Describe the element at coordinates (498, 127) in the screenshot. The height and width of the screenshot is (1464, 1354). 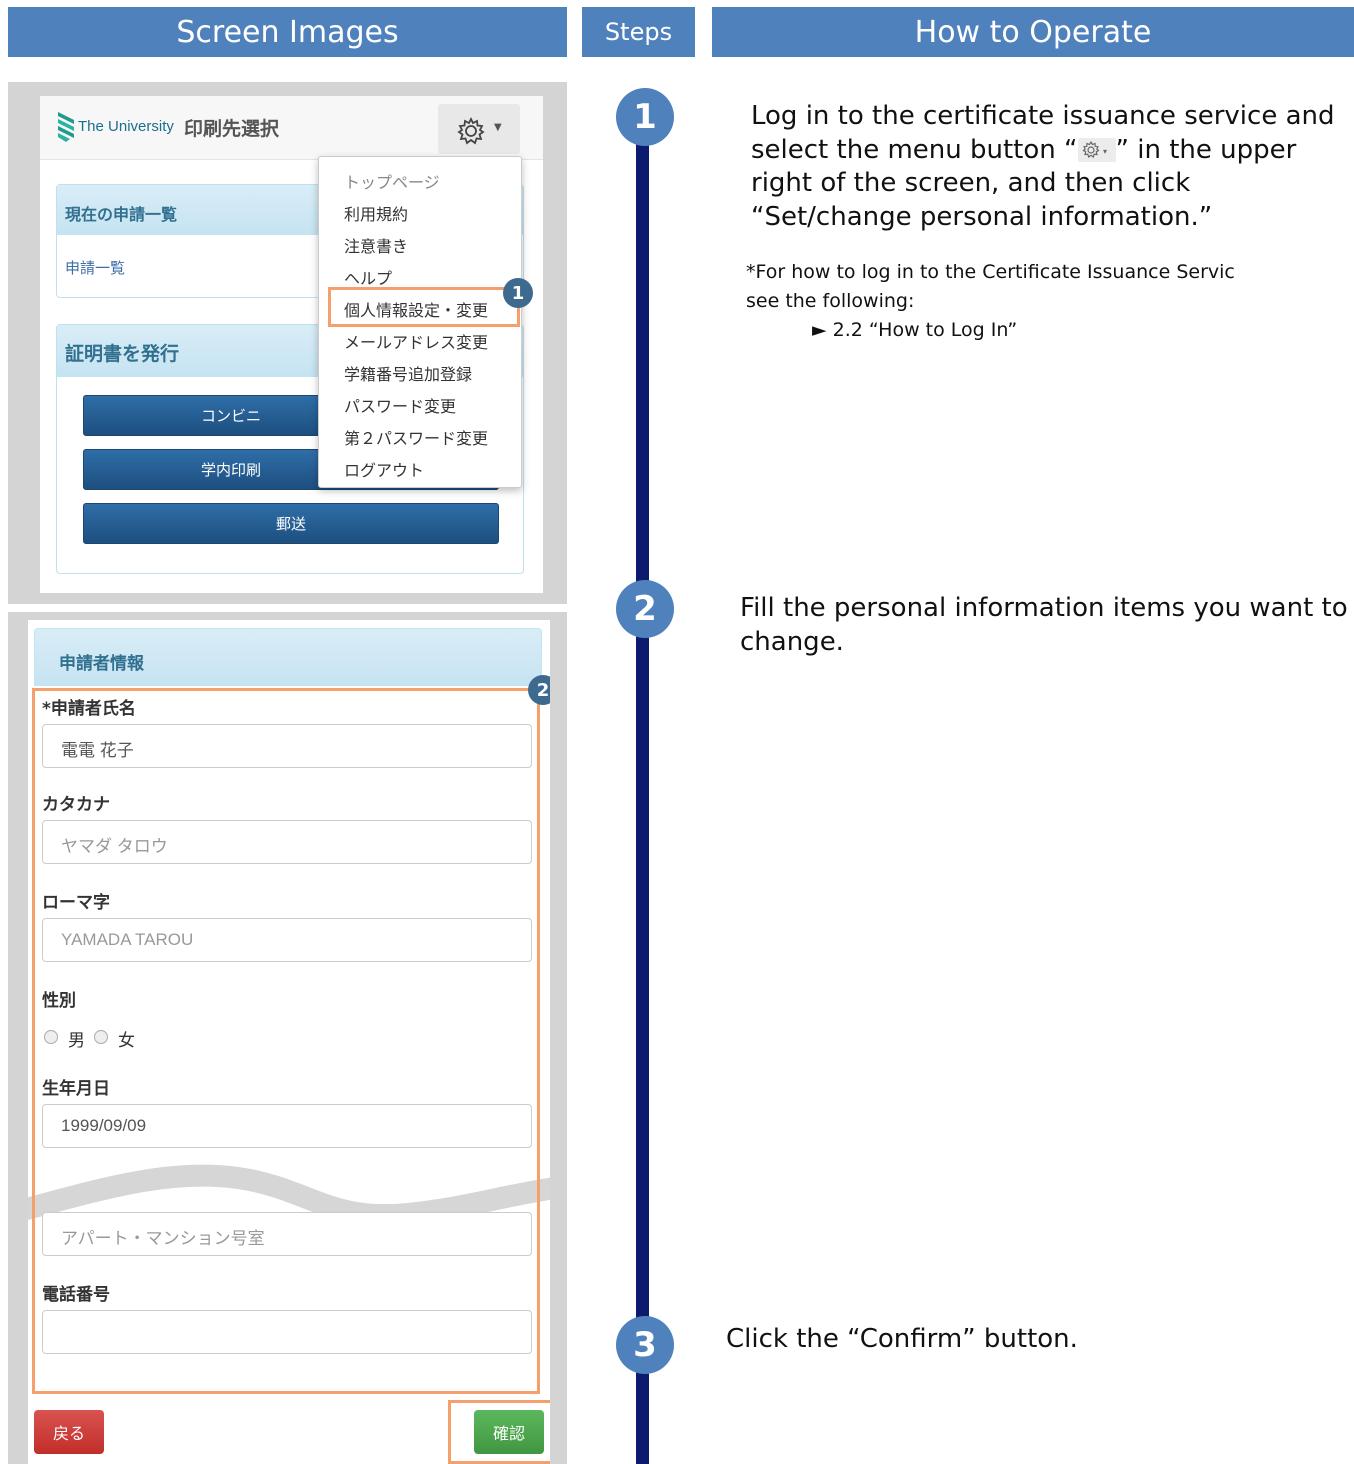
I see `chevron-down-icon: ▼` at that location.